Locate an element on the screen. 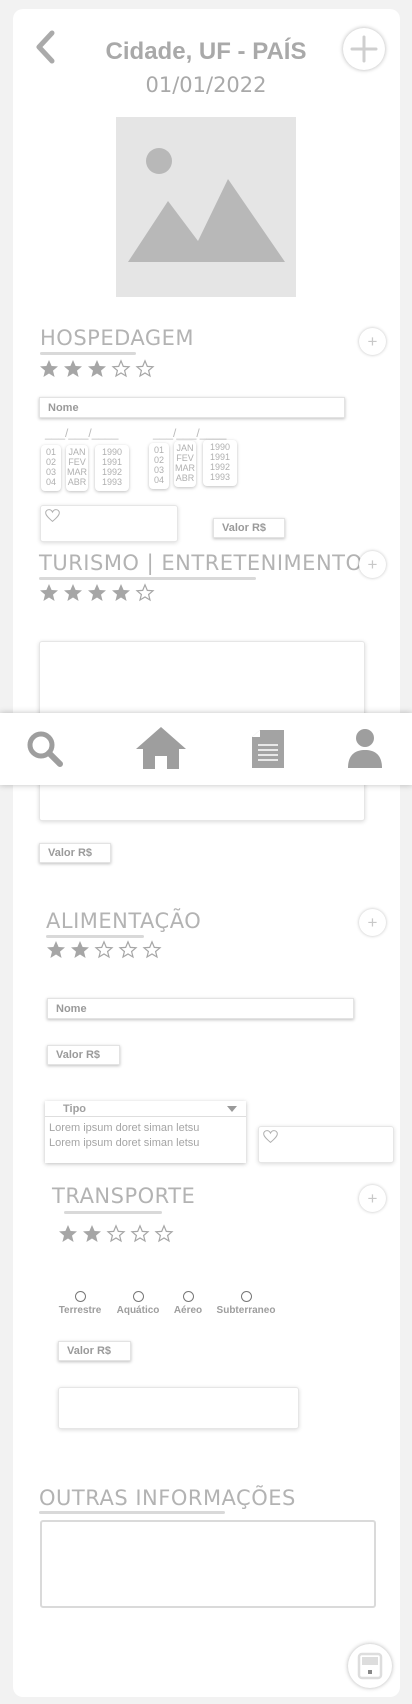 The height and width of the screenshot is (1704, 412). save-button is located at coordinates (370, 1666).